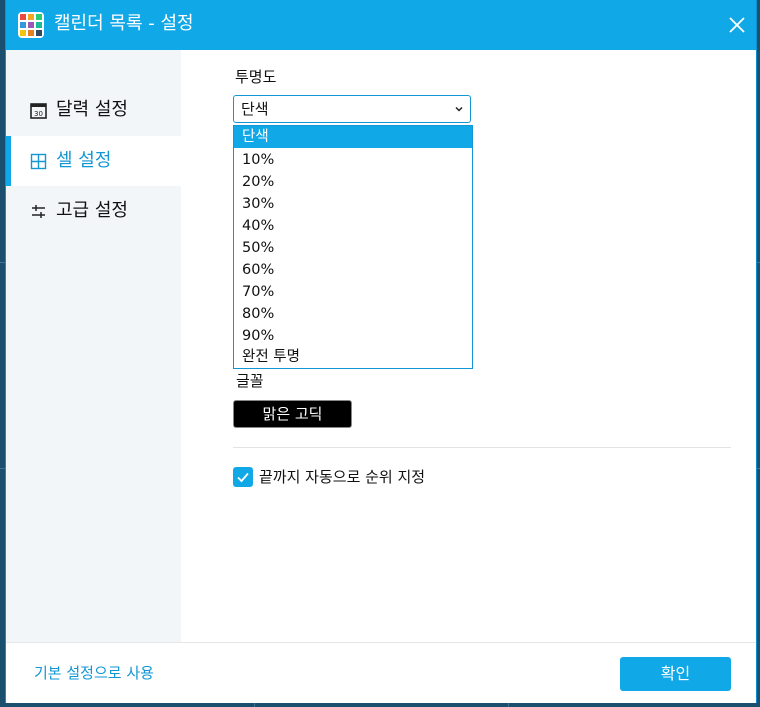  Describe the element at coordinates (250, 381) in the screenshot. I see `font-label: 글꼴` at that location.